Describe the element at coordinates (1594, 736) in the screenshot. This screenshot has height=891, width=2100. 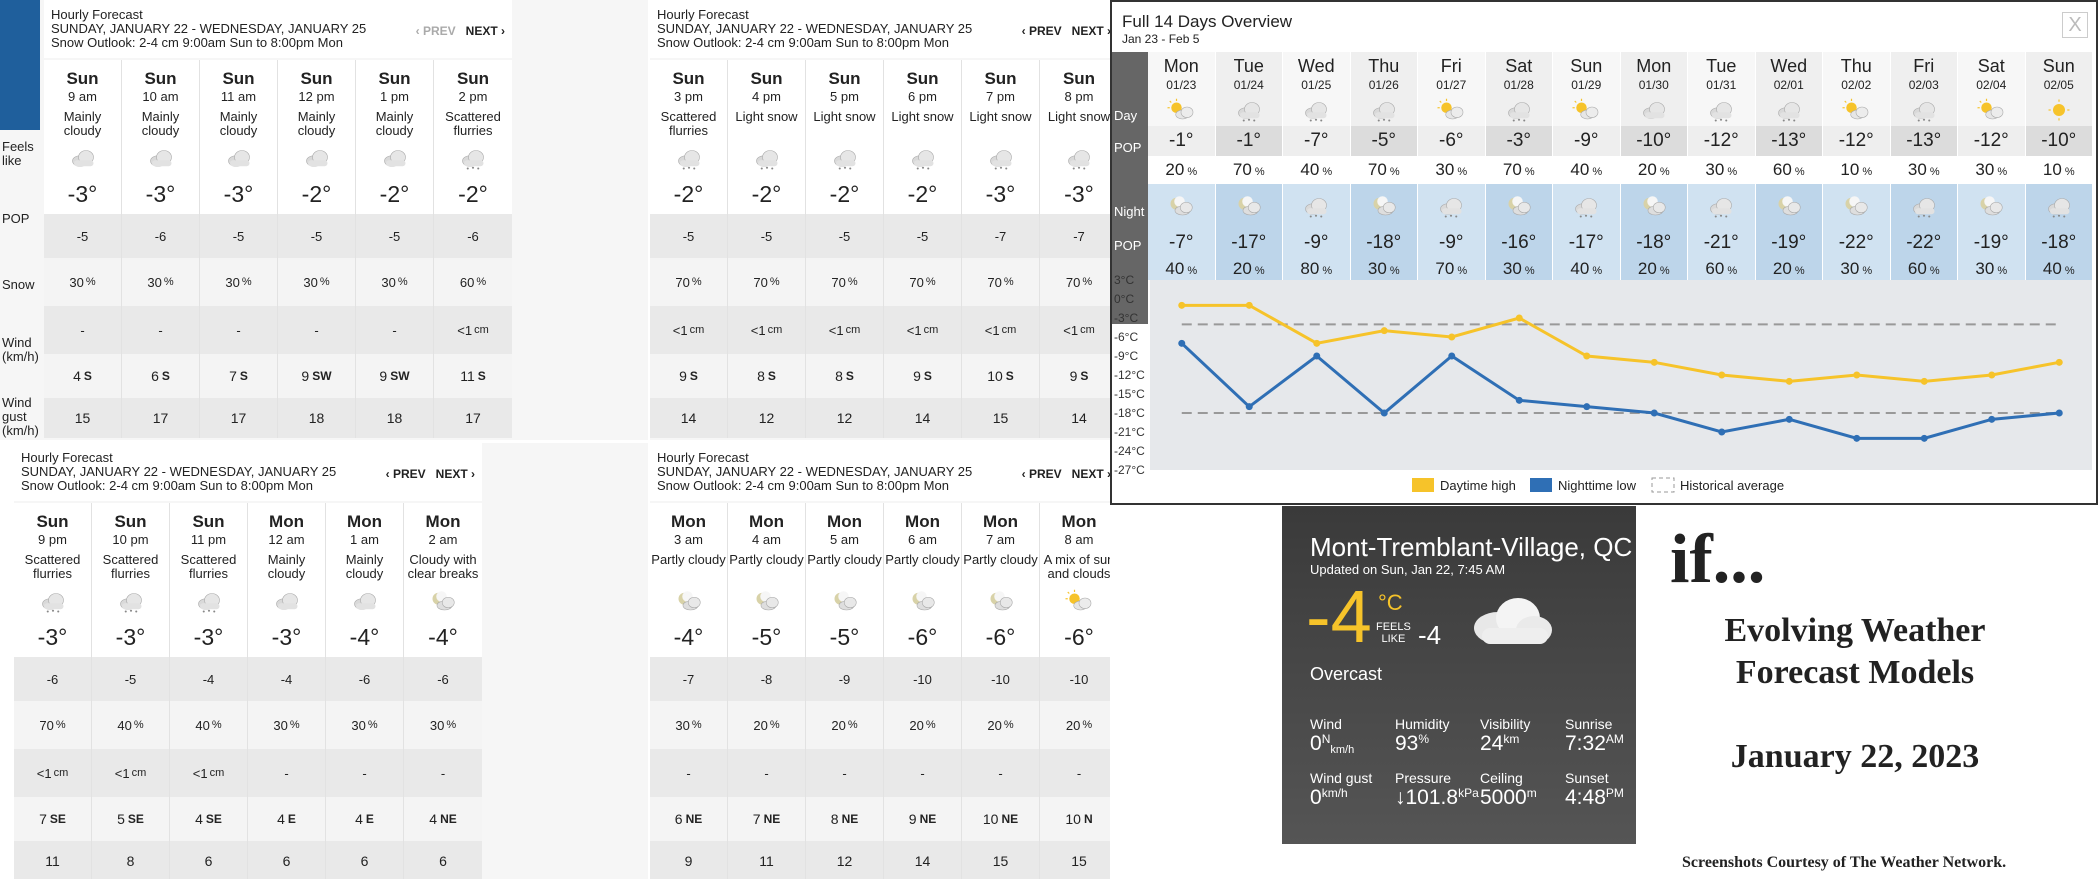
I see `stat-sunrise: Sunrise 7:32AM` at that location.